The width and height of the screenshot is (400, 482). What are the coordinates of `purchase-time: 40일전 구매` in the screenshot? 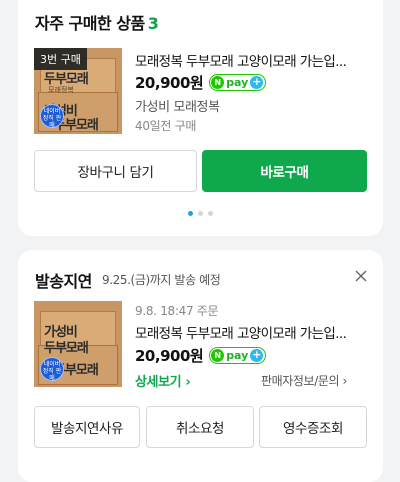 It's located at (166, 126).